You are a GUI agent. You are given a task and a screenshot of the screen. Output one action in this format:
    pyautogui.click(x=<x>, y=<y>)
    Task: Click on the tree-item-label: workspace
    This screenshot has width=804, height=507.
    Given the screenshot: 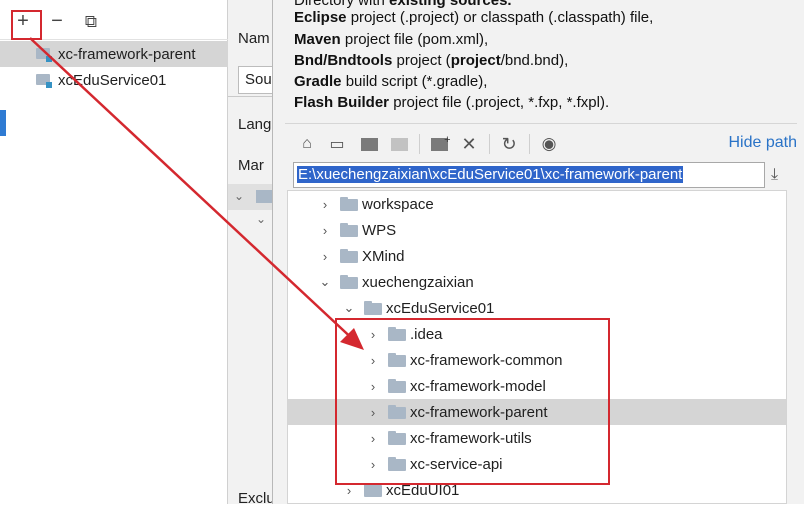 What is the action you would take?
    pyautogui.click(x=398, y=204)
    